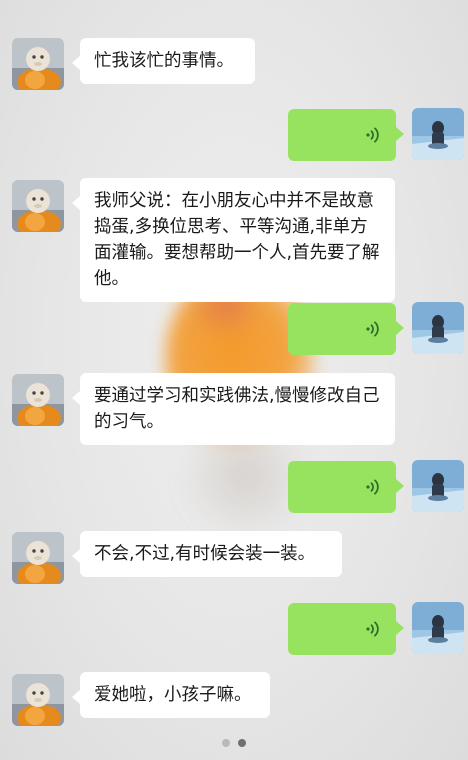 The width and height of the screenshot is (468, 760). I want to click on page-indicator, so click(234, 743).